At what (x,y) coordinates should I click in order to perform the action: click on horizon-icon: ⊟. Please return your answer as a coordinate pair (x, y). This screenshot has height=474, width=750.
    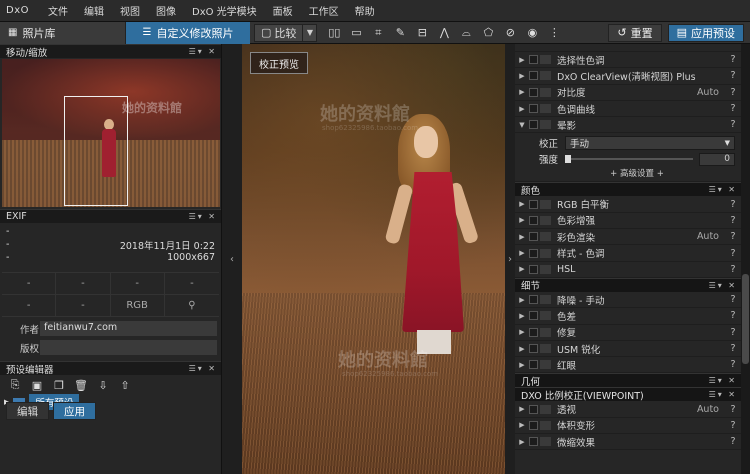
    Looking at the image, I should click on (422, 33).